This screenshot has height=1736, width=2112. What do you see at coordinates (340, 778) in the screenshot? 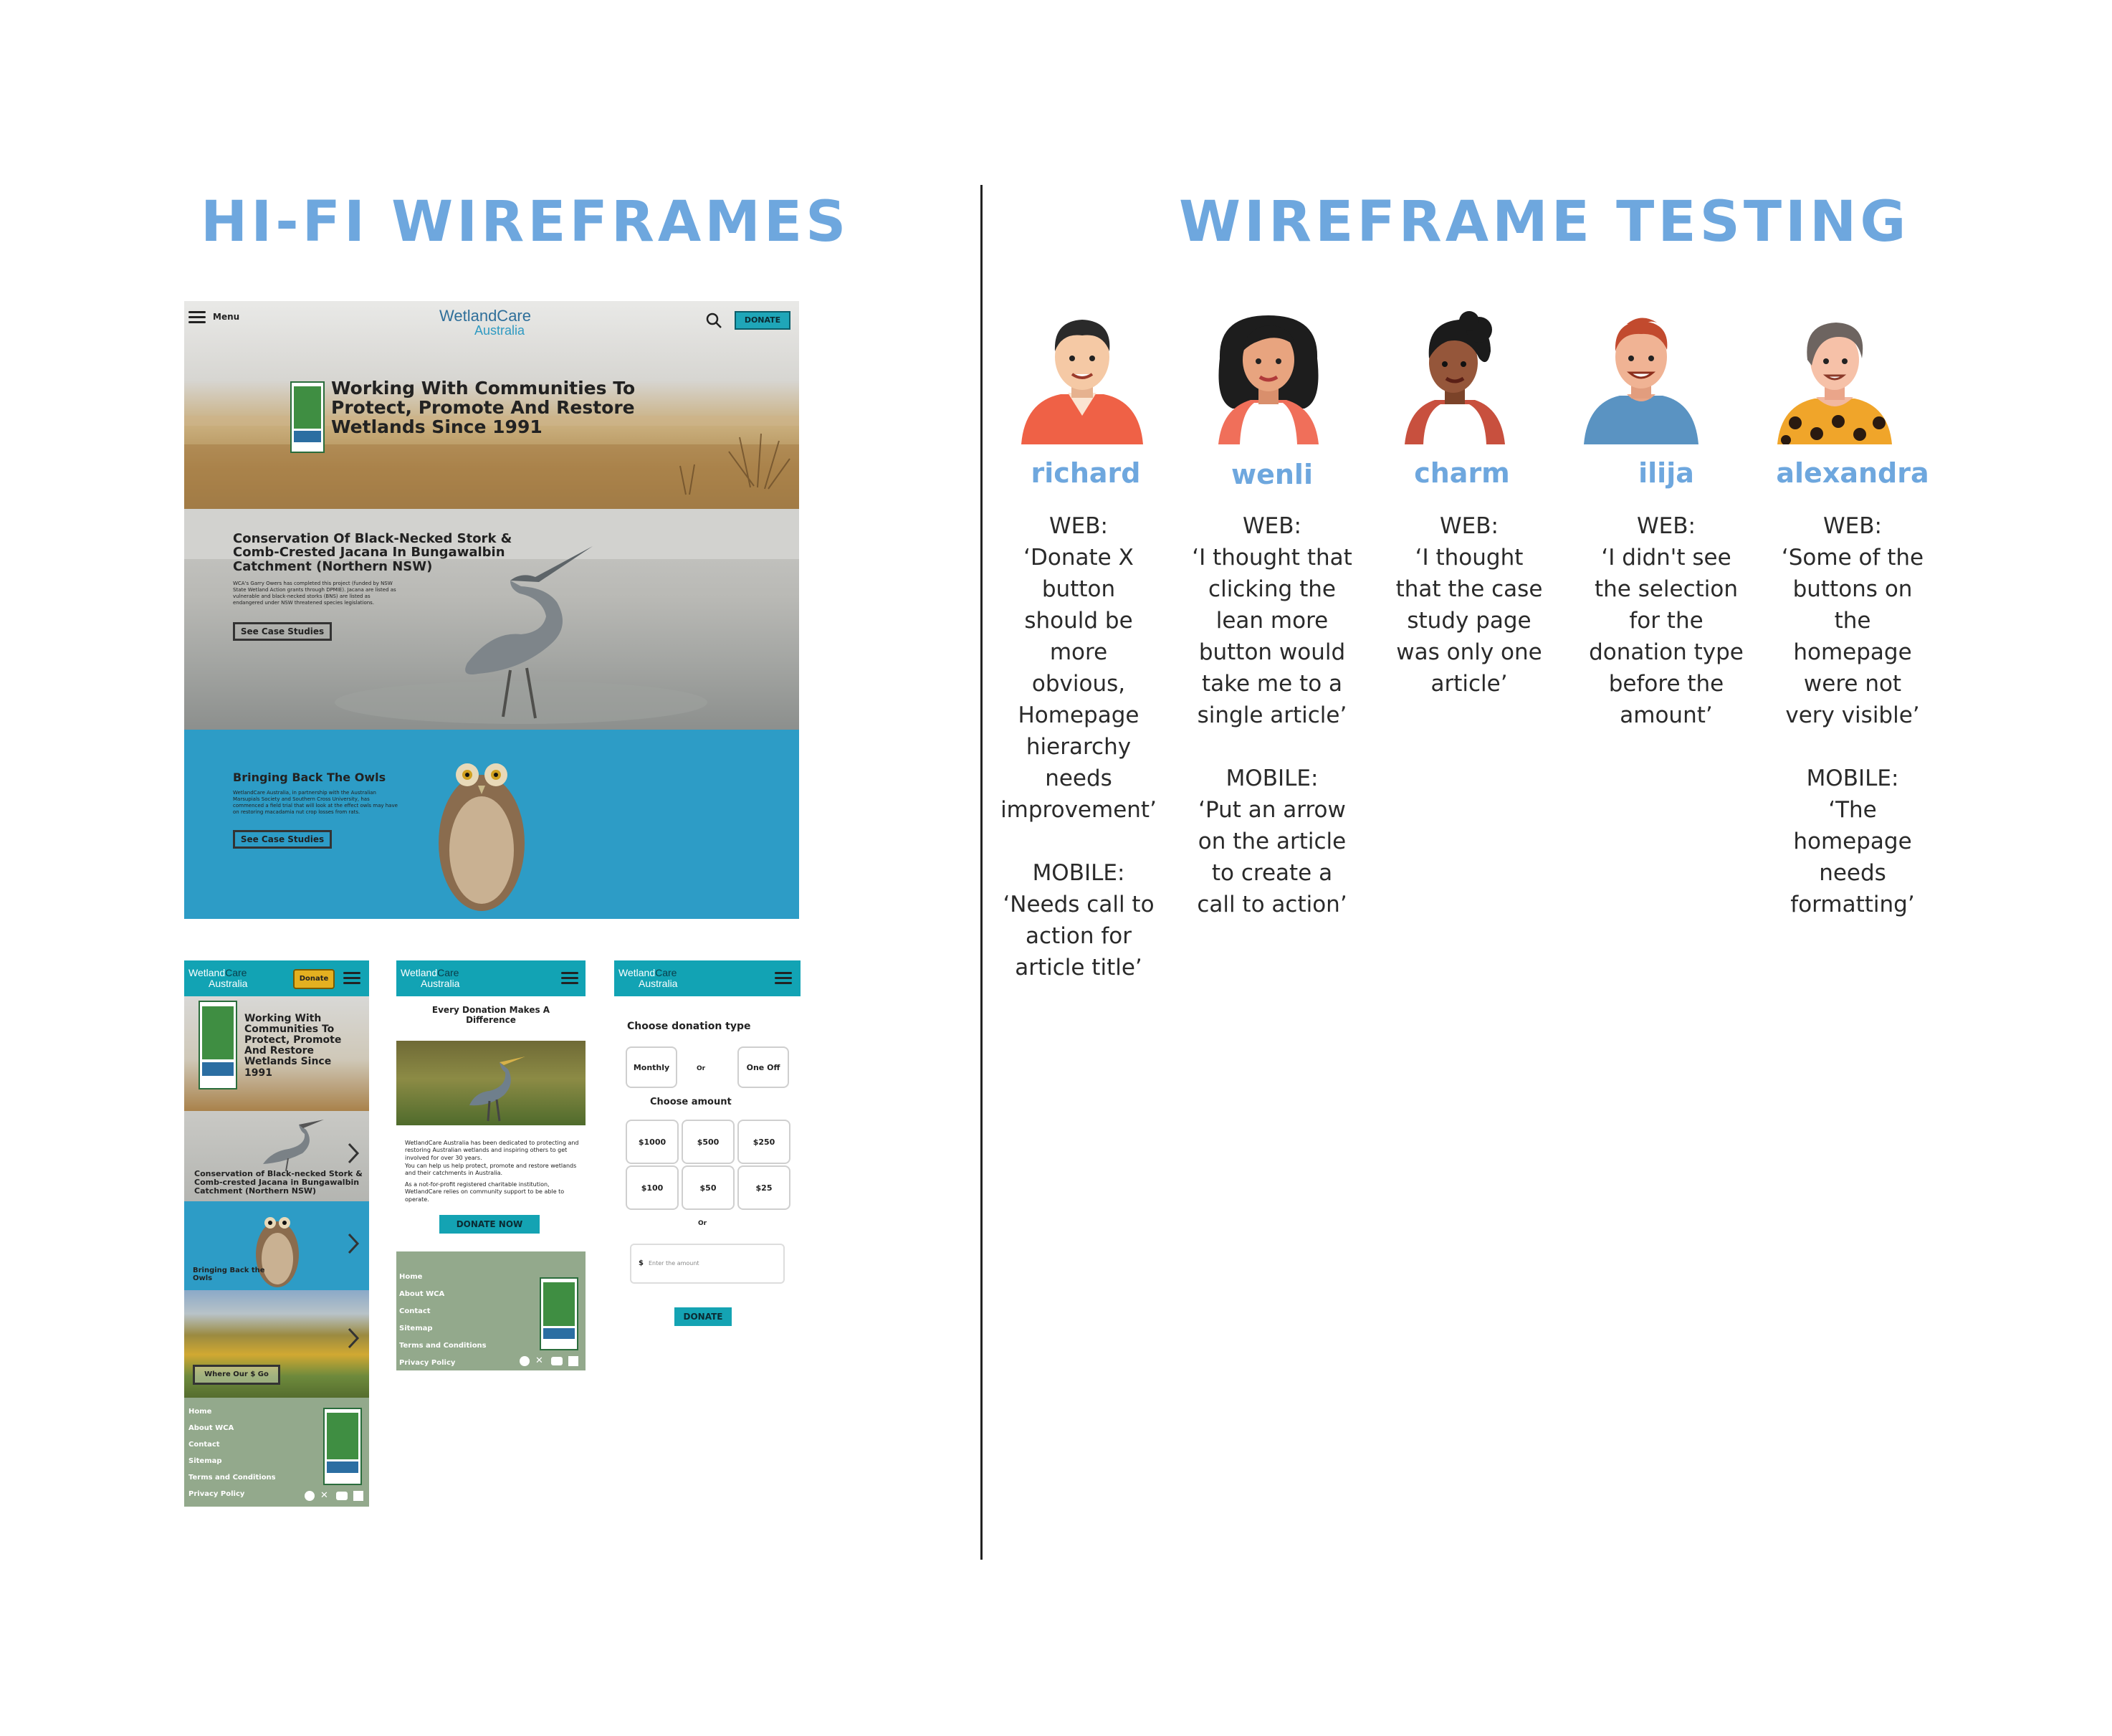
I see `owl-article-title: Bringing Back The Owls` at bounding box center [340, 778].